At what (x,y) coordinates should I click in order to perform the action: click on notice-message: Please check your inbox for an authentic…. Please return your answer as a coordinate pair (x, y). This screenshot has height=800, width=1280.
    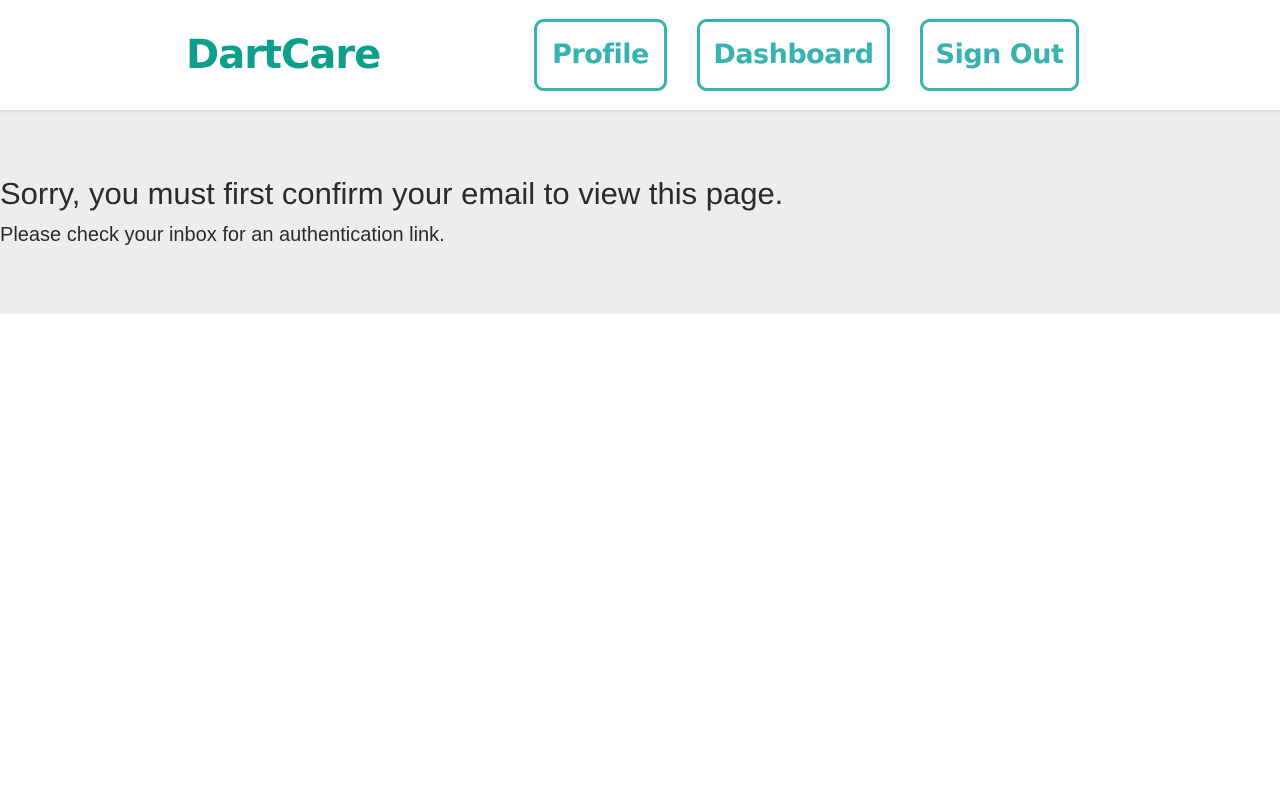
    Looking at the image, I should click on (222, 235).